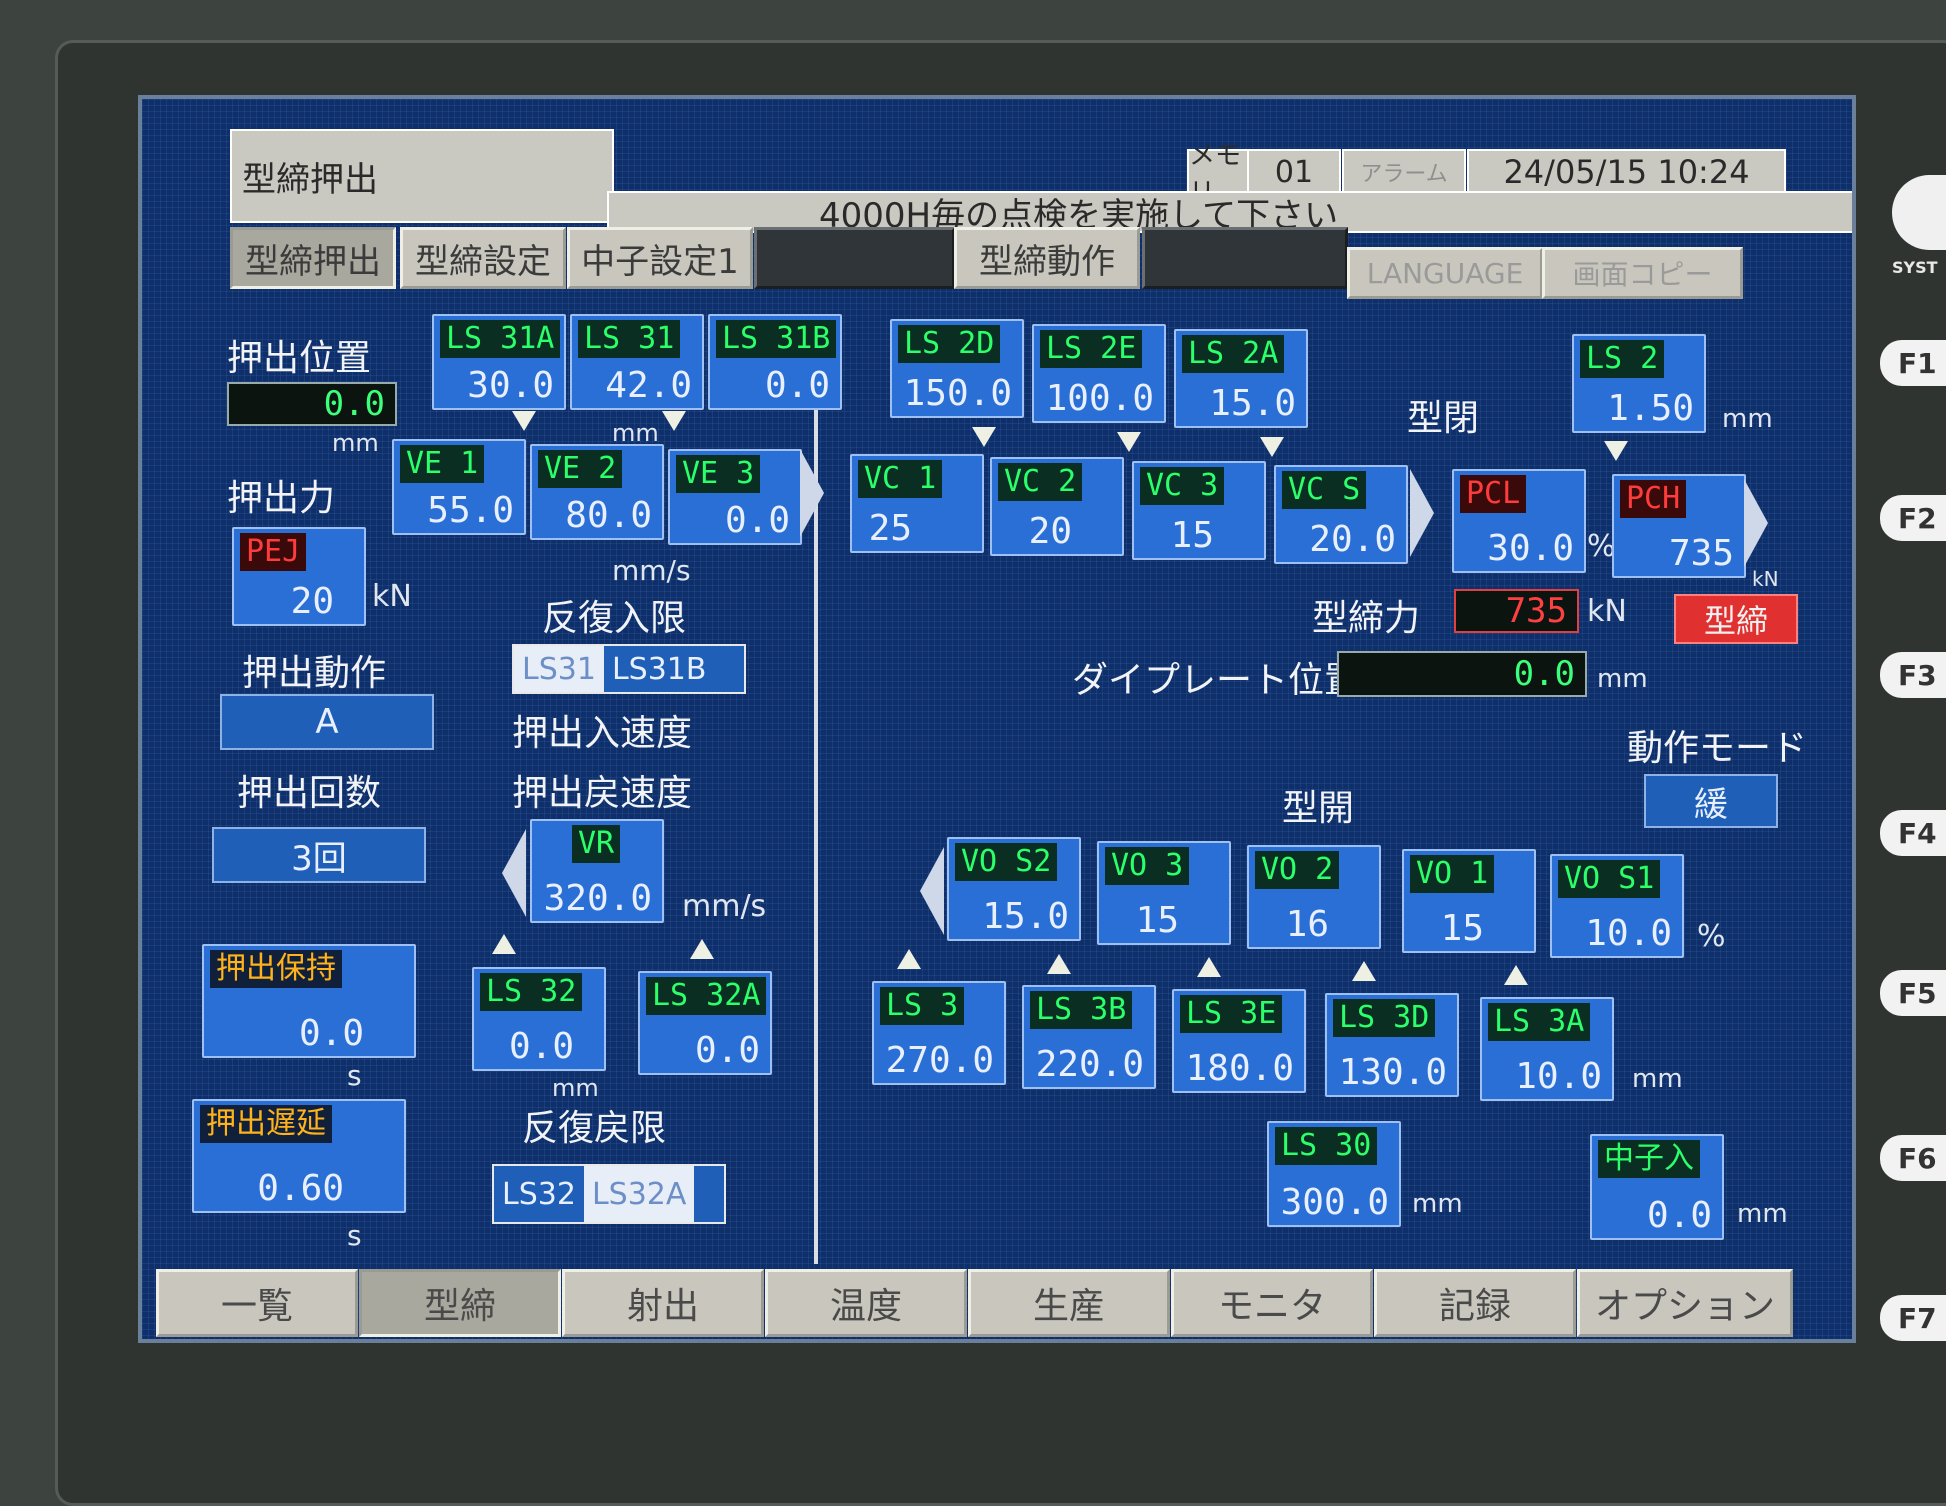  What do you see at coordinates (266, 1124) in the screenshot?
I see `eject-delay-tag: 押出遅延` at bounding box center [266, 1124].